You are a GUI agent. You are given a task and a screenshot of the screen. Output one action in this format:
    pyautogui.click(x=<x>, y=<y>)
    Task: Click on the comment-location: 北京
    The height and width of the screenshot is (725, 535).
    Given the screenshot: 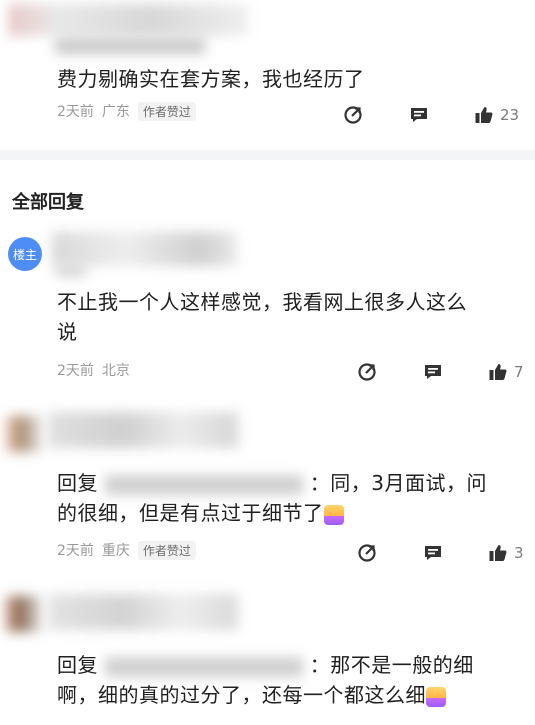 What is the action you would take?
    pyautogui.click(x=115, y=371)
    